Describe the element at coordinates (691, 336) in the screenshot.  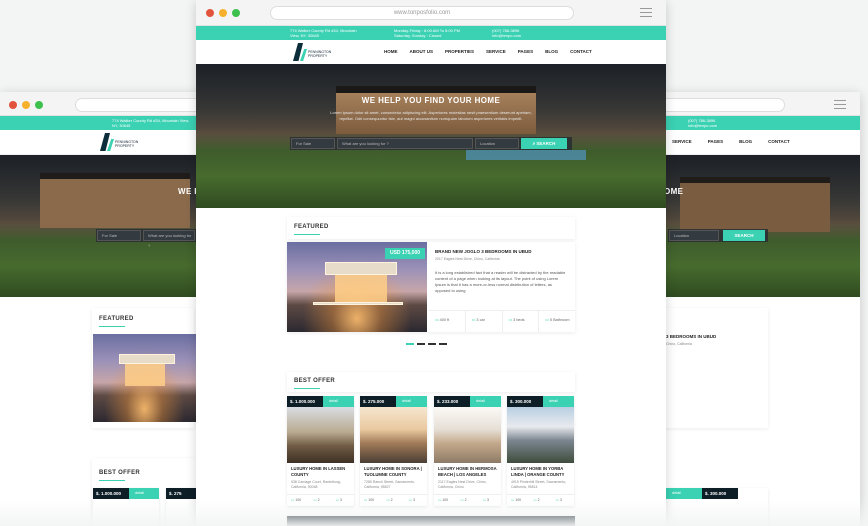
I see `featured-title-back: 3 BEDROOMS IN UBUD` at that location.